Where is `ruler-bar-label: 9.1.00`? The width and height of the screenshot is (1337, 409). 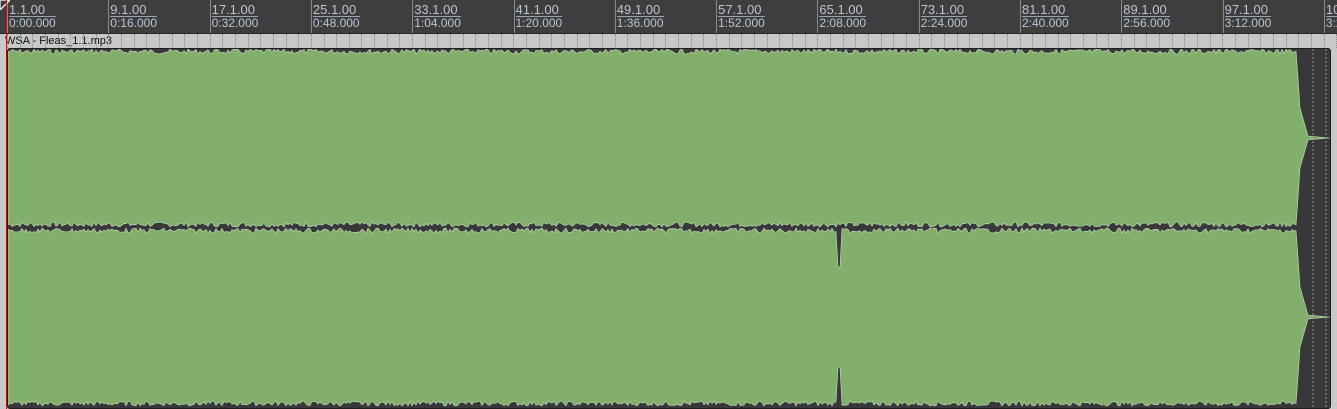
ruler-bar-label: 9.1.00 is located at coordinates (134, 10).